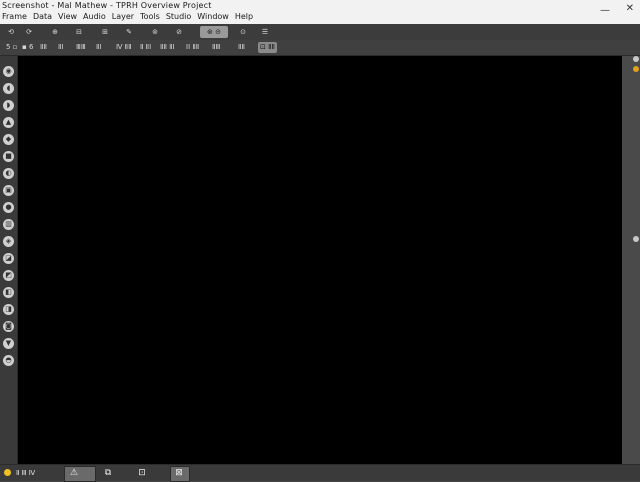 The width and height of the screenshot is (640, 482). Describe the element at coordinates (8, 190) in the screenshot. I see `tool-icon: ▣` at that location.